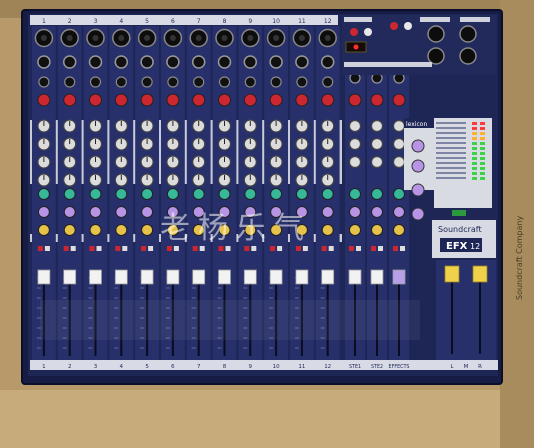 Image resolution: width=534 pixels, height=448 pixels. I want to click on effects-green-led-button, so click(459, 213).